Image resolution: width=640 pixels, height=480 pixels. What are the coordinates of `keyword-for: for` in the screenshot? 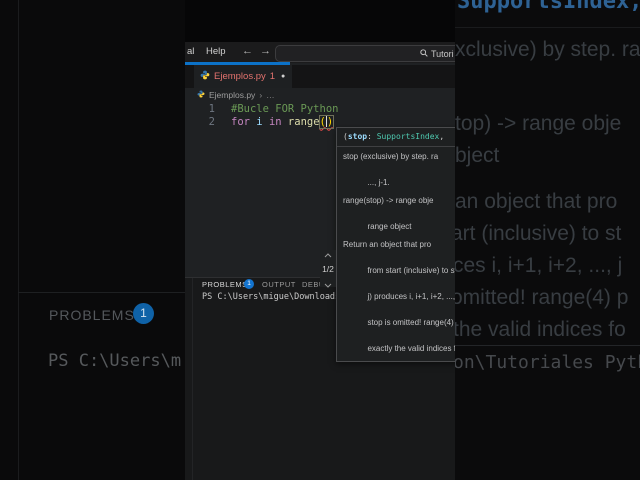 It's located at (244, 121).